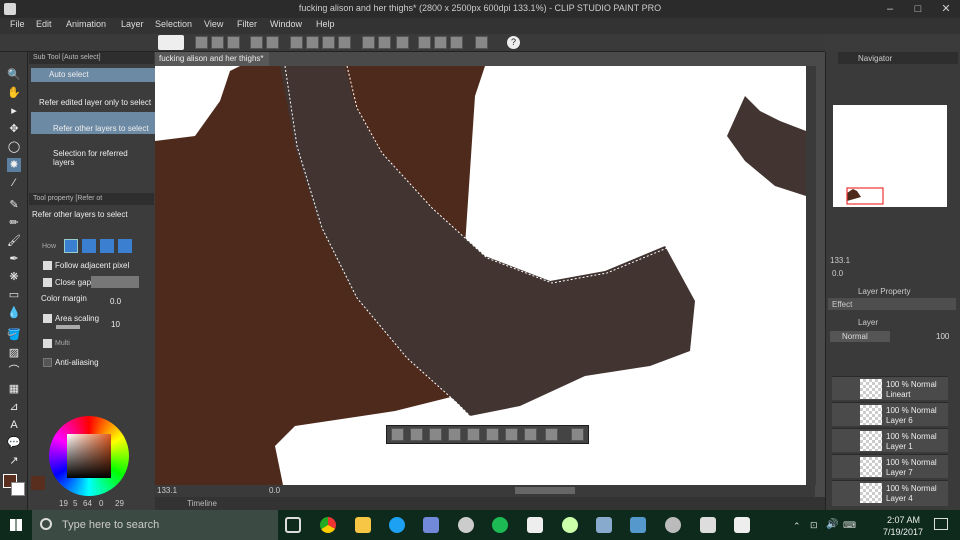  I want to click on area-scaling-checkbox, so click(47, 318).